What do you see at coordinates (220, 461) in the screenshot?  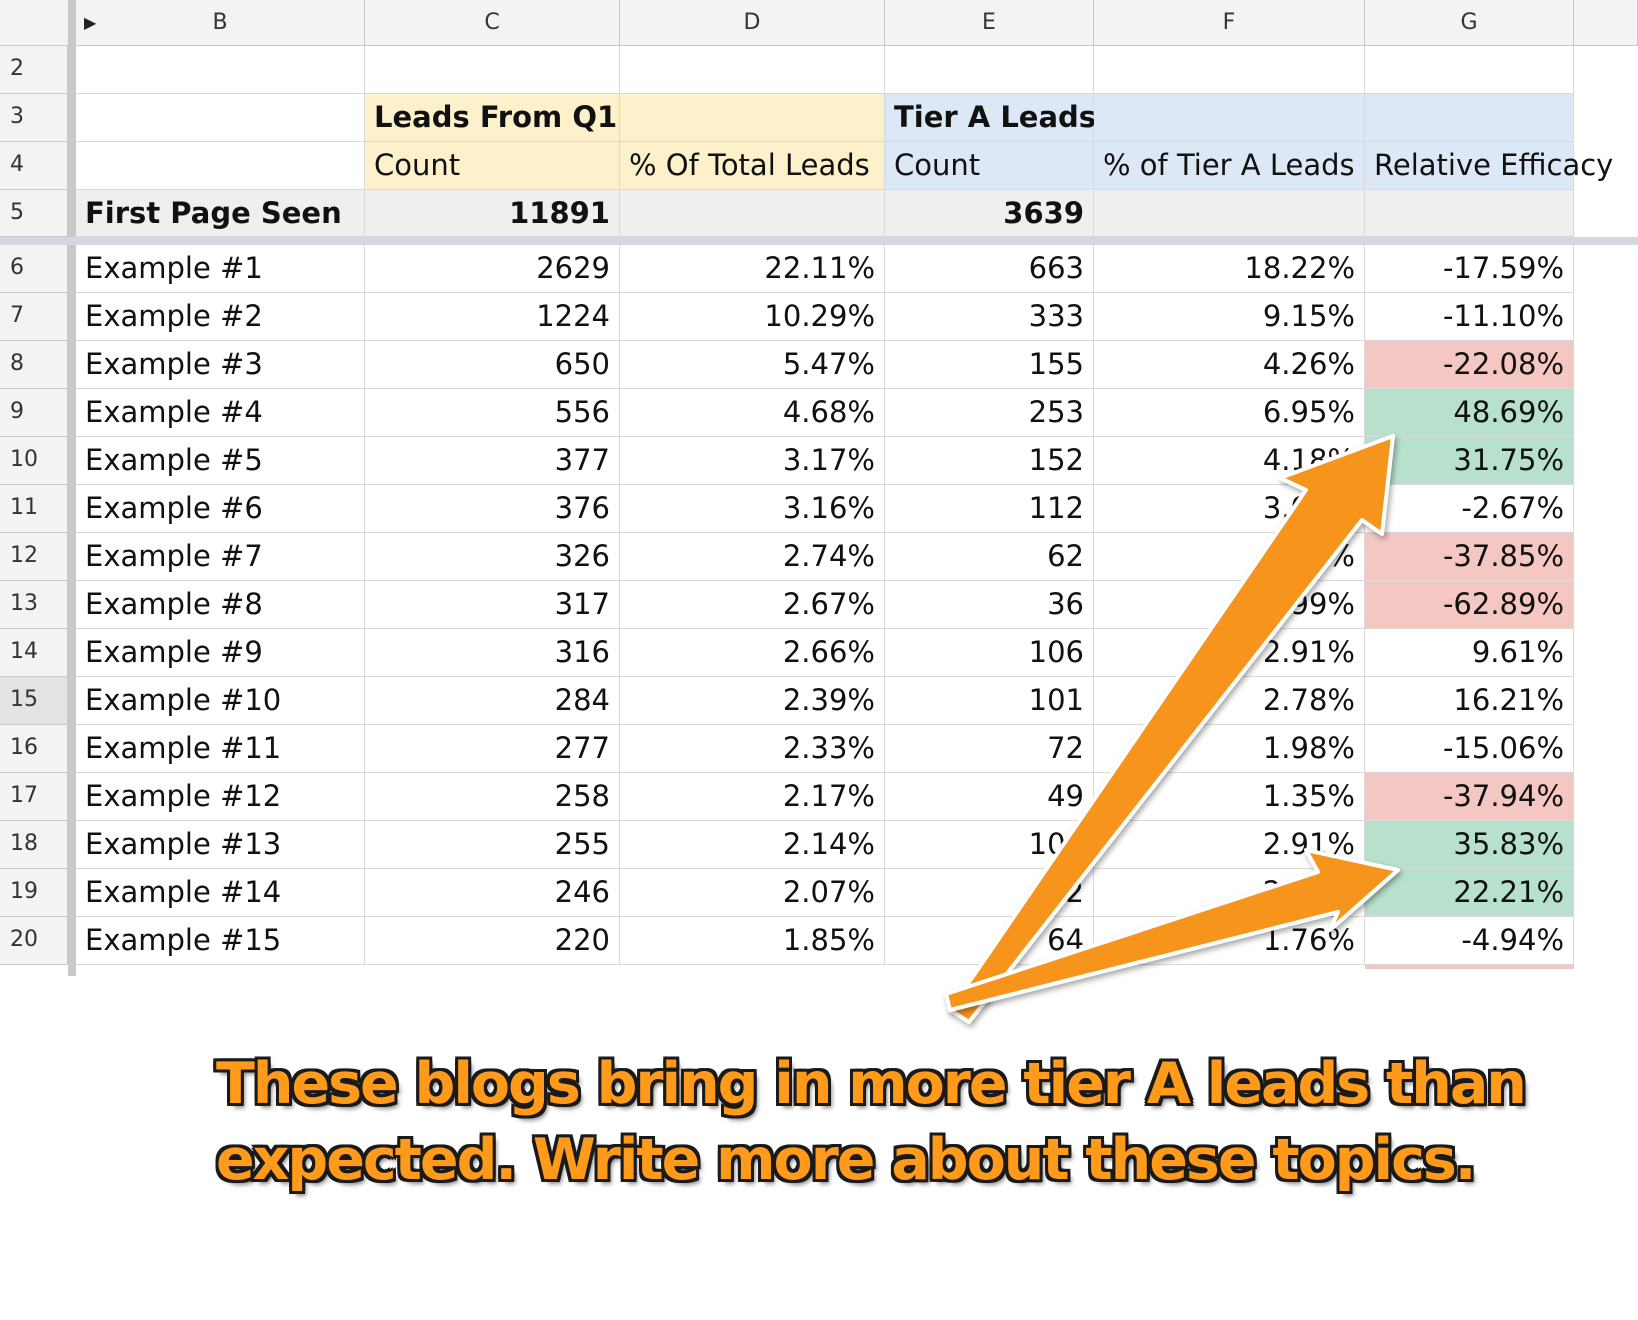 I see `row-name: Example #5` at bounding box center [220, 461].